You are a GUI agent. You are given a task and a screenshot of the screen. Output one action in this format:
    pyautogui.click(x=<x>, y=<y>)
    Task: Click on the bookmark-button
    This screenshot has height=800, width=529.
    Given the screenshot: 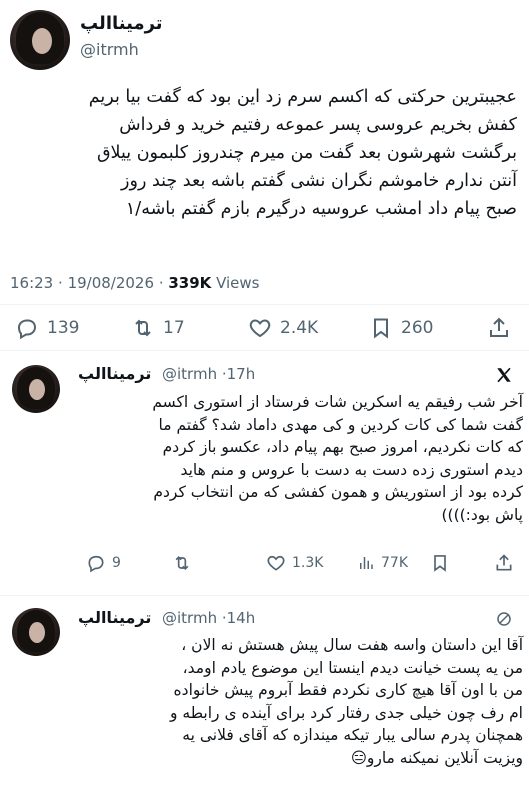 What is the action you would take?
    pyautogui.click(x=440, y=563)
    